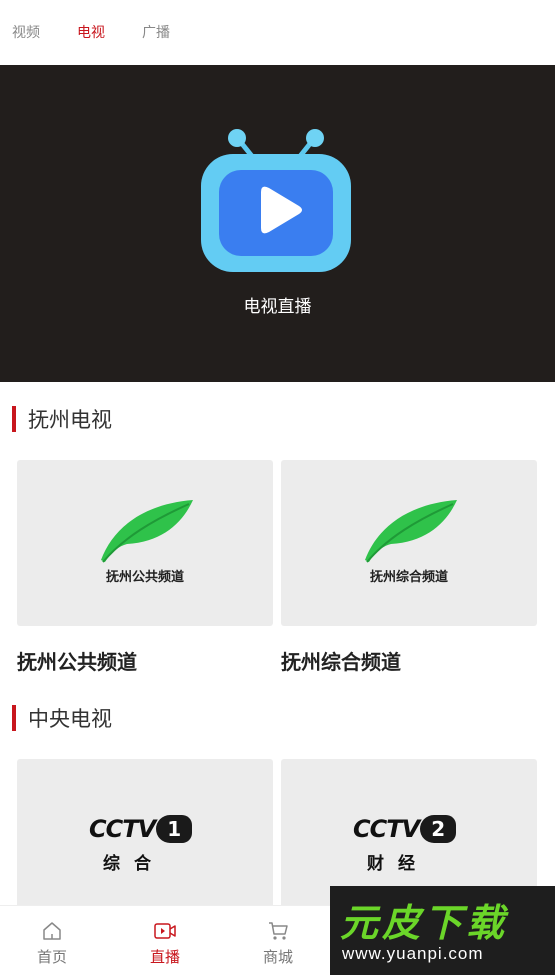  I want to click on channel-title: 抚州综合频道, so click(409, 660).